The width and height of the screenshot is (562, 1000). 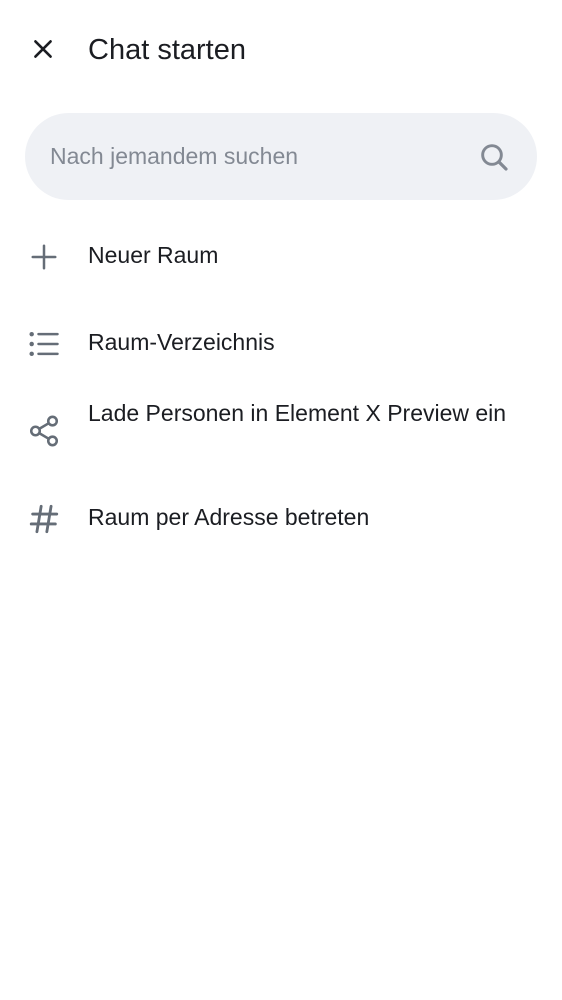 I want to click on search-input, so click(x=281, y=156).